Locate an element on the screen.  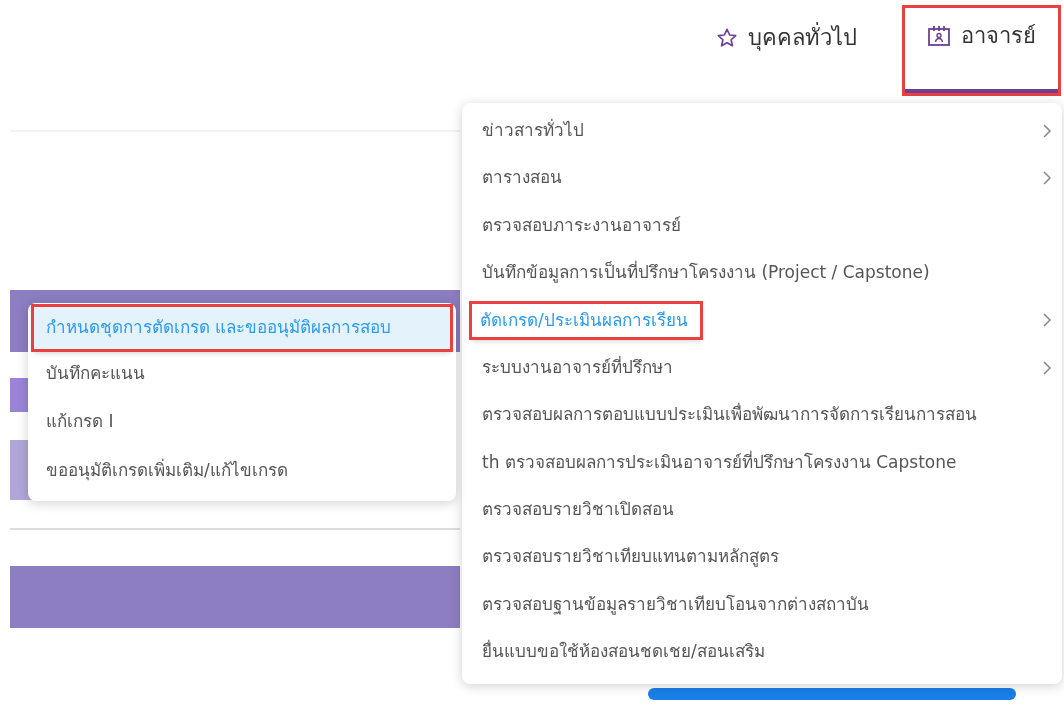
submenu-item: บันทึกคะแนน is located at coordinates (242, 373).